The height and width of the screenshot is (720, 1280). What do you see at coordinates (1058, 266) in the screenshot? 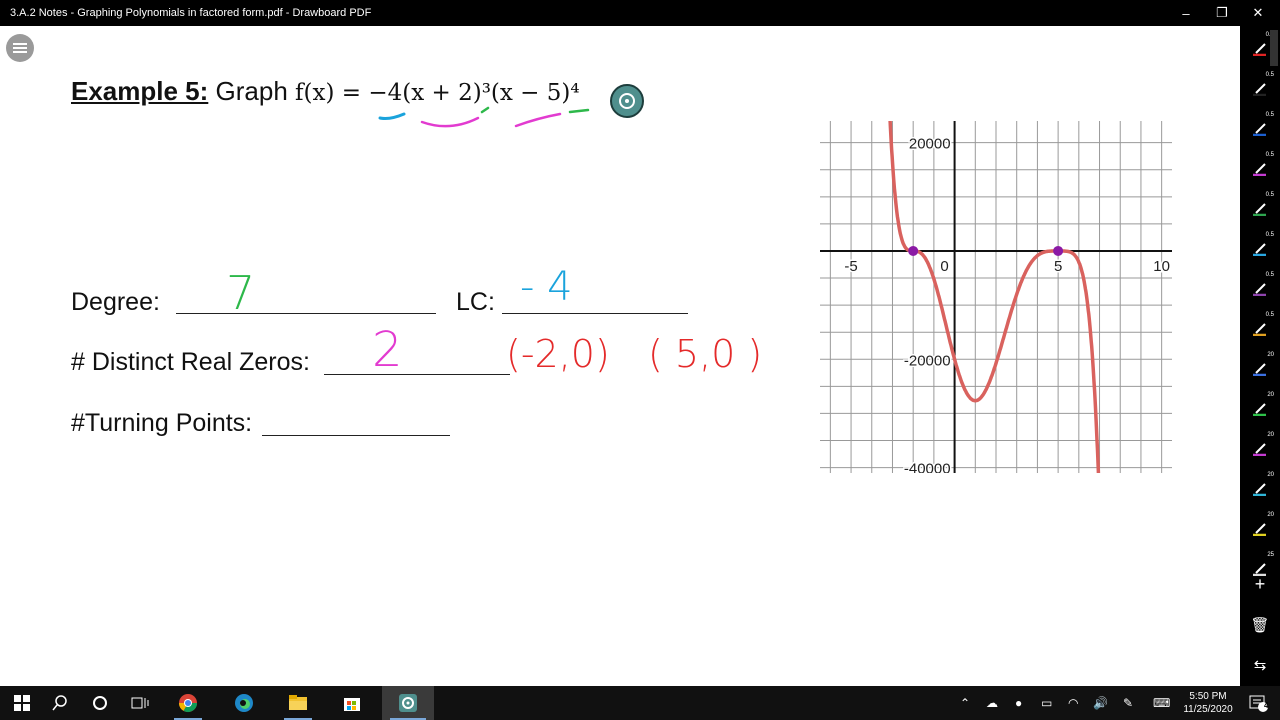
I see `x-tick-label: 5` at bounding box center [1058, 266].